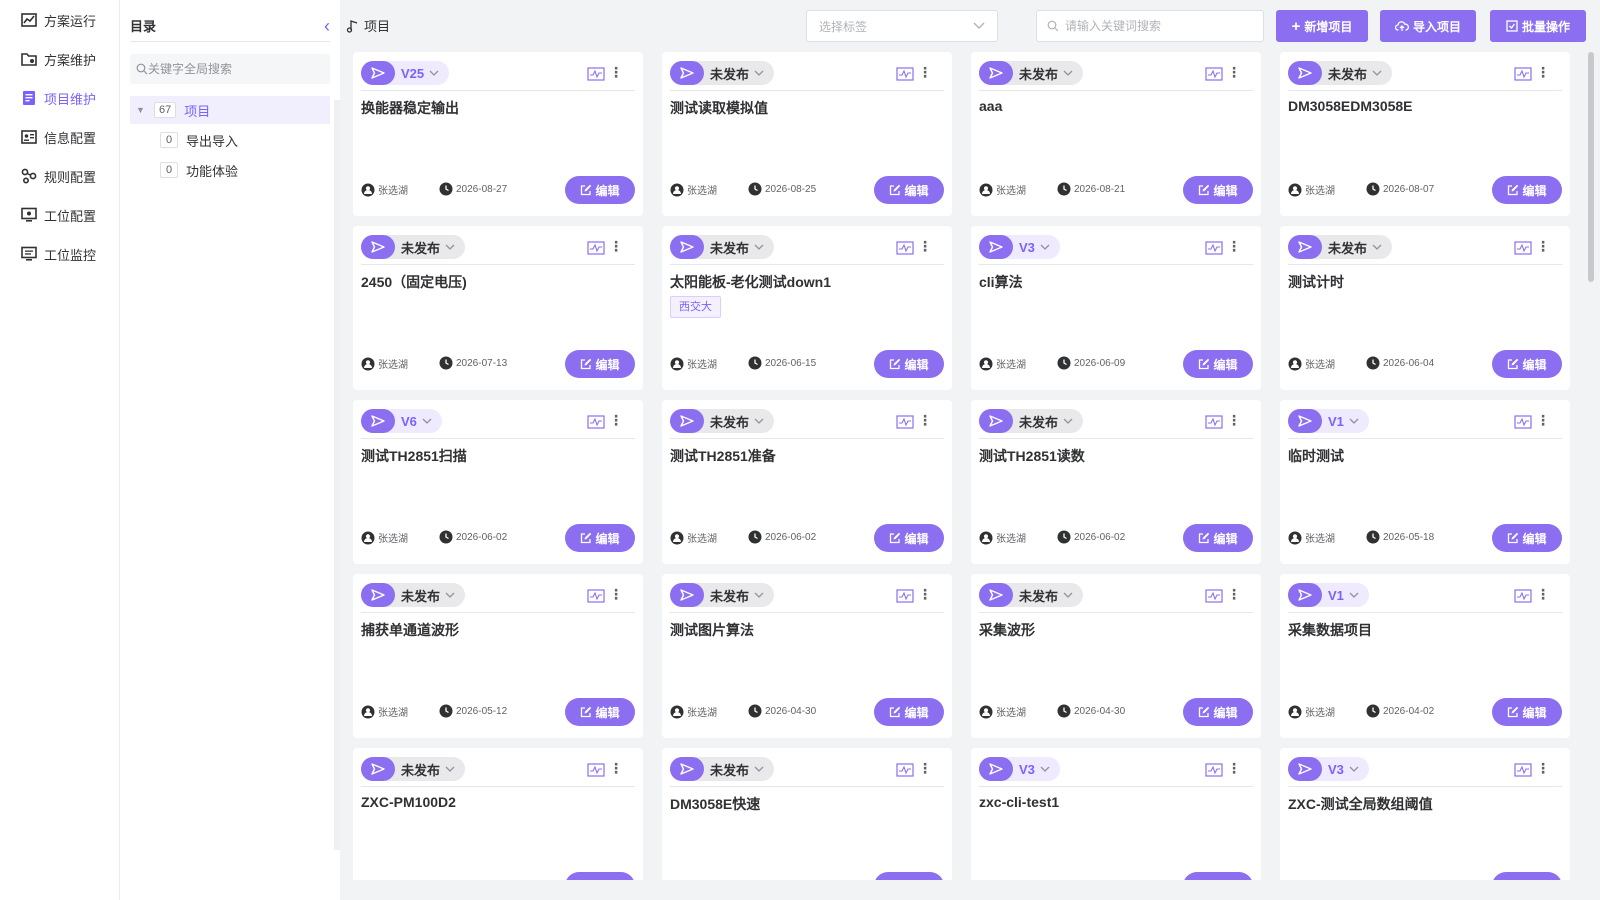 This screenshot has height=900, width=1600. What do you see at coordinates (1425, 656) in the screenshot?
I see `project-card: V1 ⋮ 采集数据项目 张选湖 2026-04-02 编辑` at bounding box center [1425, 656].